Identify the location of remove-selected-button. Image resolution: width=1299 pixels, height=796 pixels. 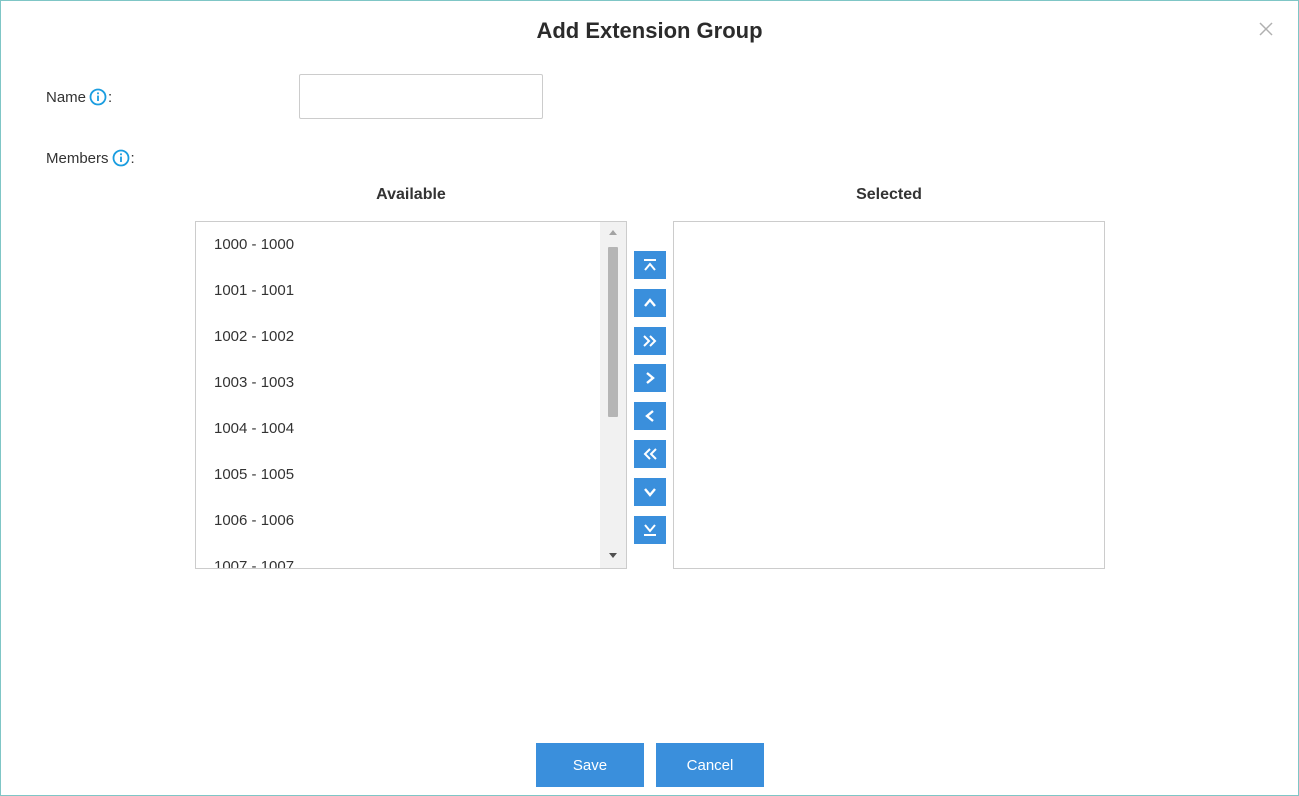
(650, 416).